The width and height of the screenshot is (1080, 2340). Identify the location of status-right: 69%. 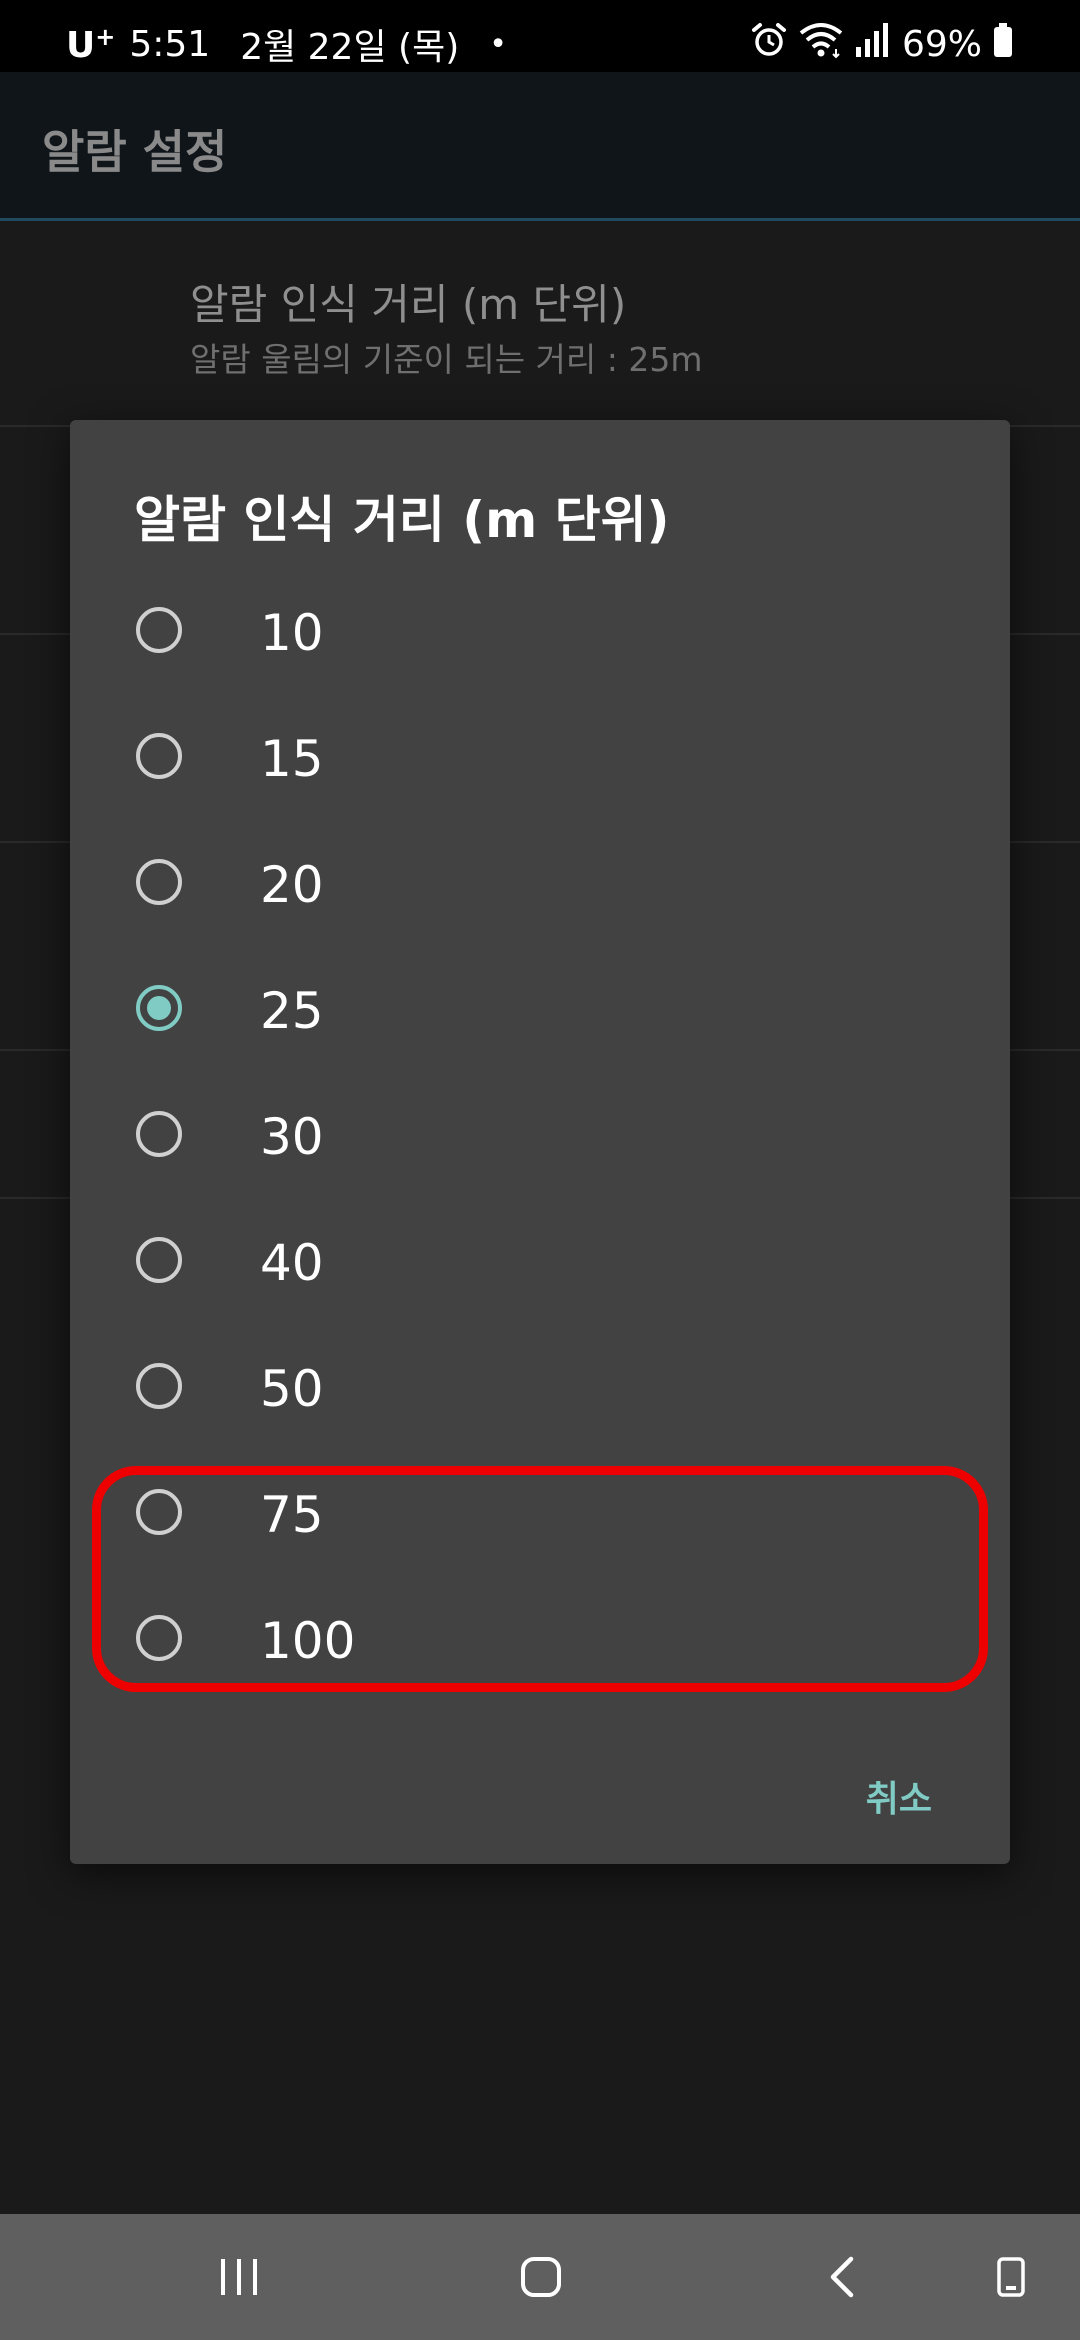
(882, 44).